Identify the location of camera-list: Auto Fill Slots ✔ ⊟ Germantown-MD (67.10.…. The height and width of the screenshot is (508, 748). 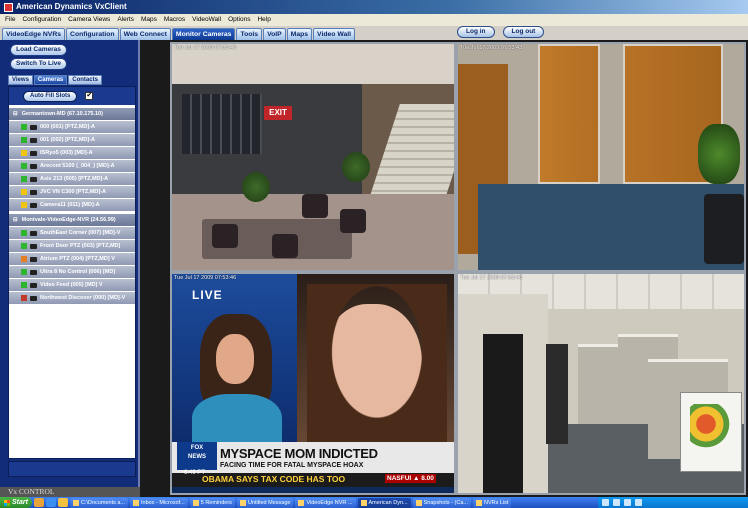
(72, 272).